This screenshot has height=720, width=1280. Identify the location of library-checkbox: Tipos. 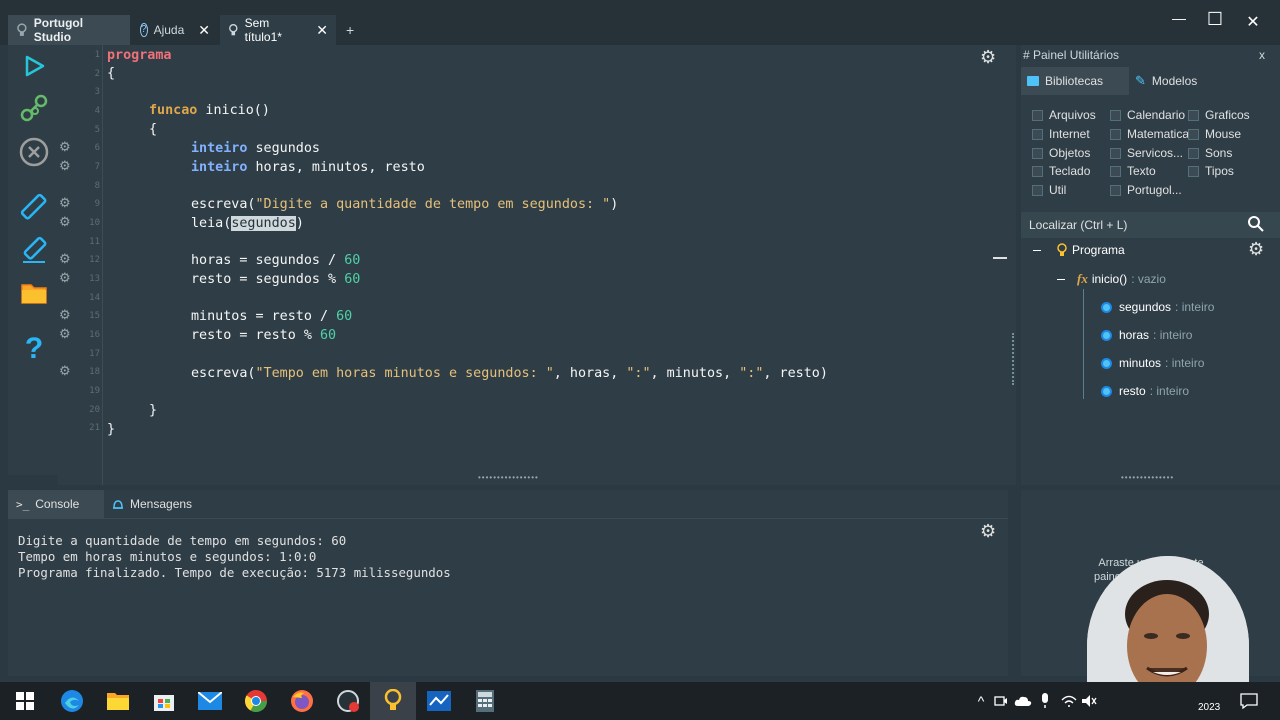
(1211, 171).